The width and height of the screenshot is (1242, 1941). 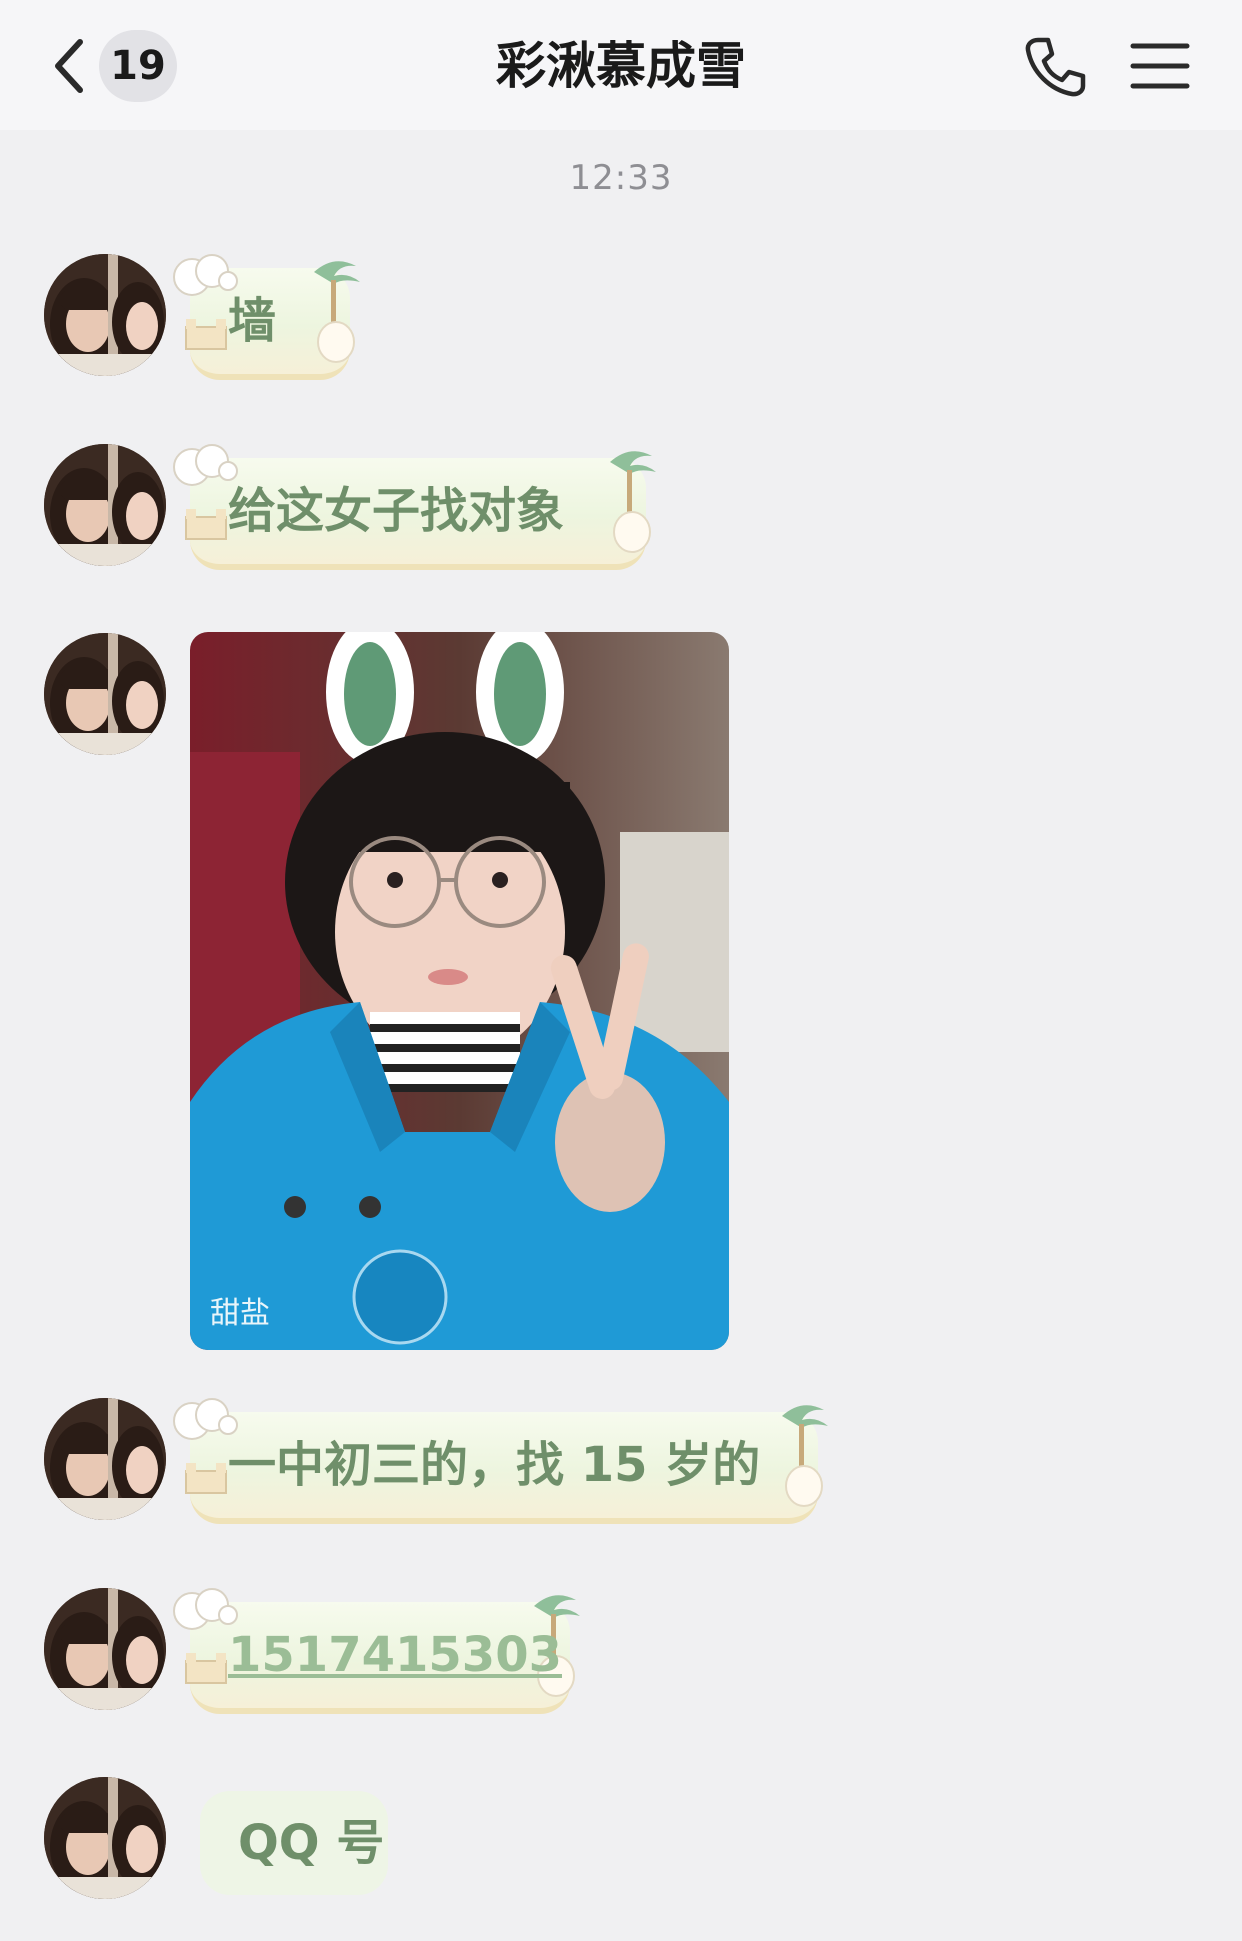 I want to click on chevron-left-icon, so click(x=70, y=66).